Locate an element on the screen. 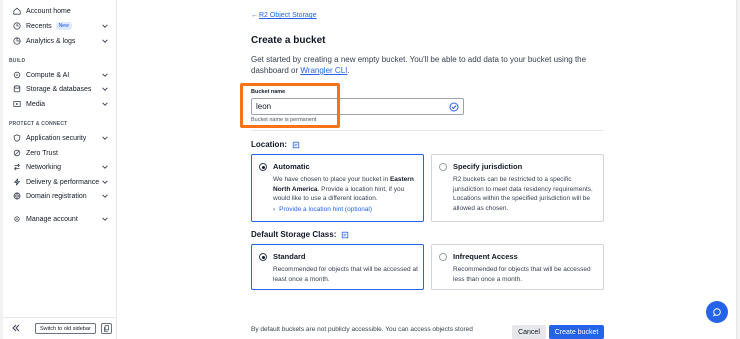 This screenshot has width=740, height=339. sidebar-item-zero-trust: Zero Trust is located at coordinates (60, 153).